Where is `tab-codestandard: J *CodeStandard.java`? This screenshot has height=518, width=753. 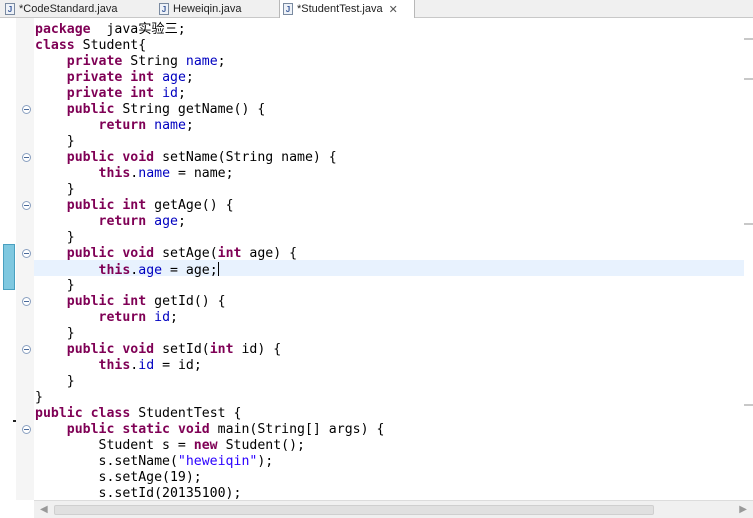 tab-codestandard: J *CodeStandard.java is located at coordinates (77, 8).